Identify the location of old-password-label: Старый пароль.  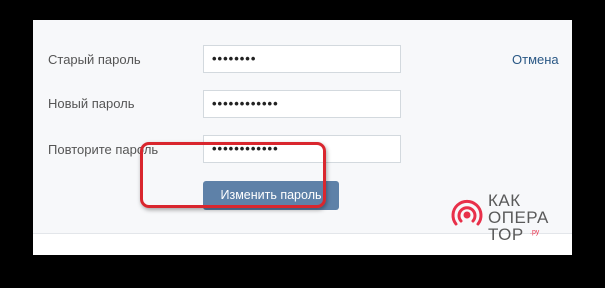
(94, 59).